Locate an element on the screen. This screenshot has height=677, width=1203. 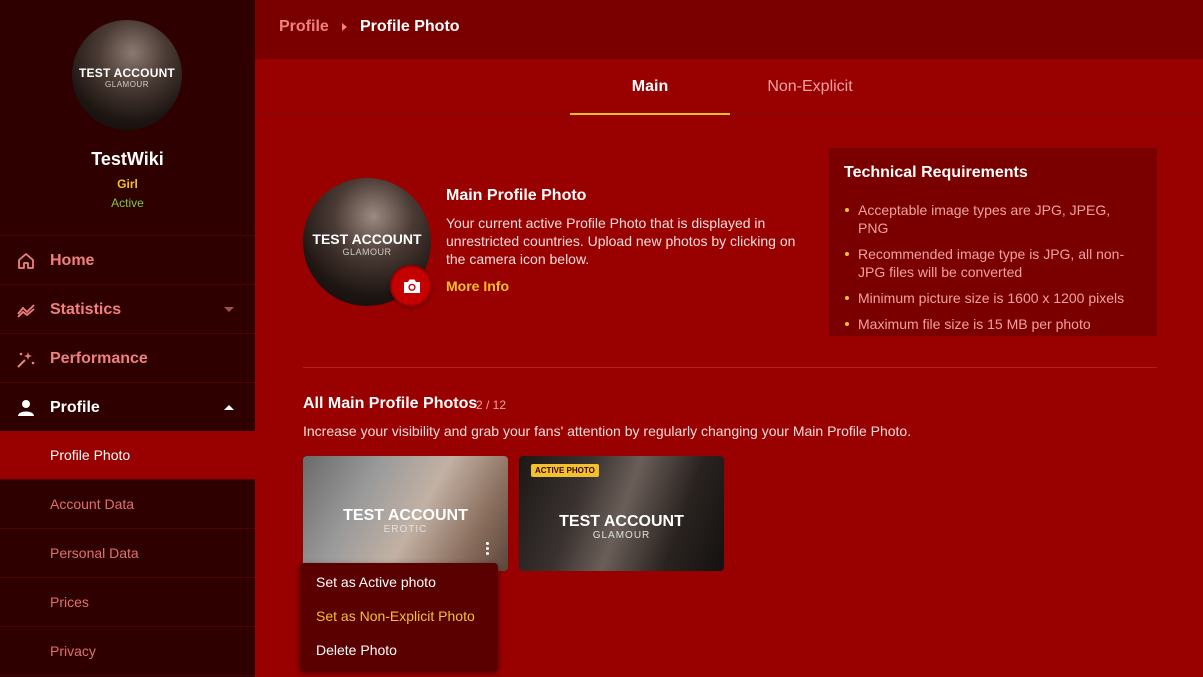
sidebar-item-label: Performance is located at coordinates (99, 358).